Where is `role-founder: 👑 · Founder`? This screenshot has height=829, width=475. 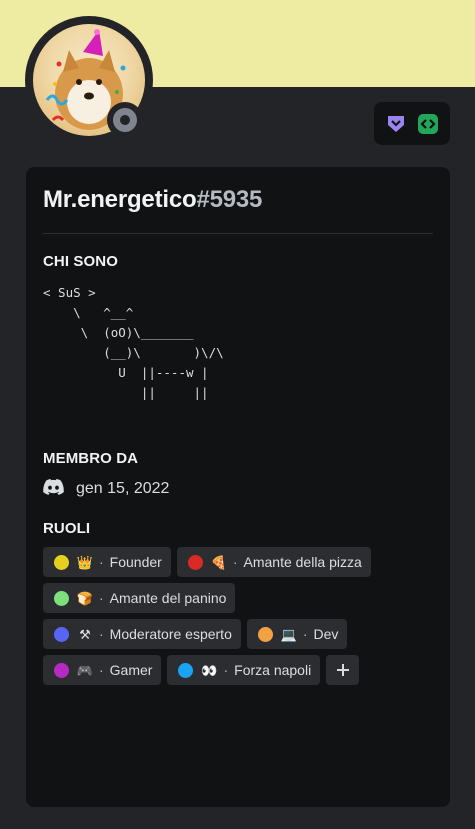 role-founder: 👑 · Founder is located at coordinates (107, 562).